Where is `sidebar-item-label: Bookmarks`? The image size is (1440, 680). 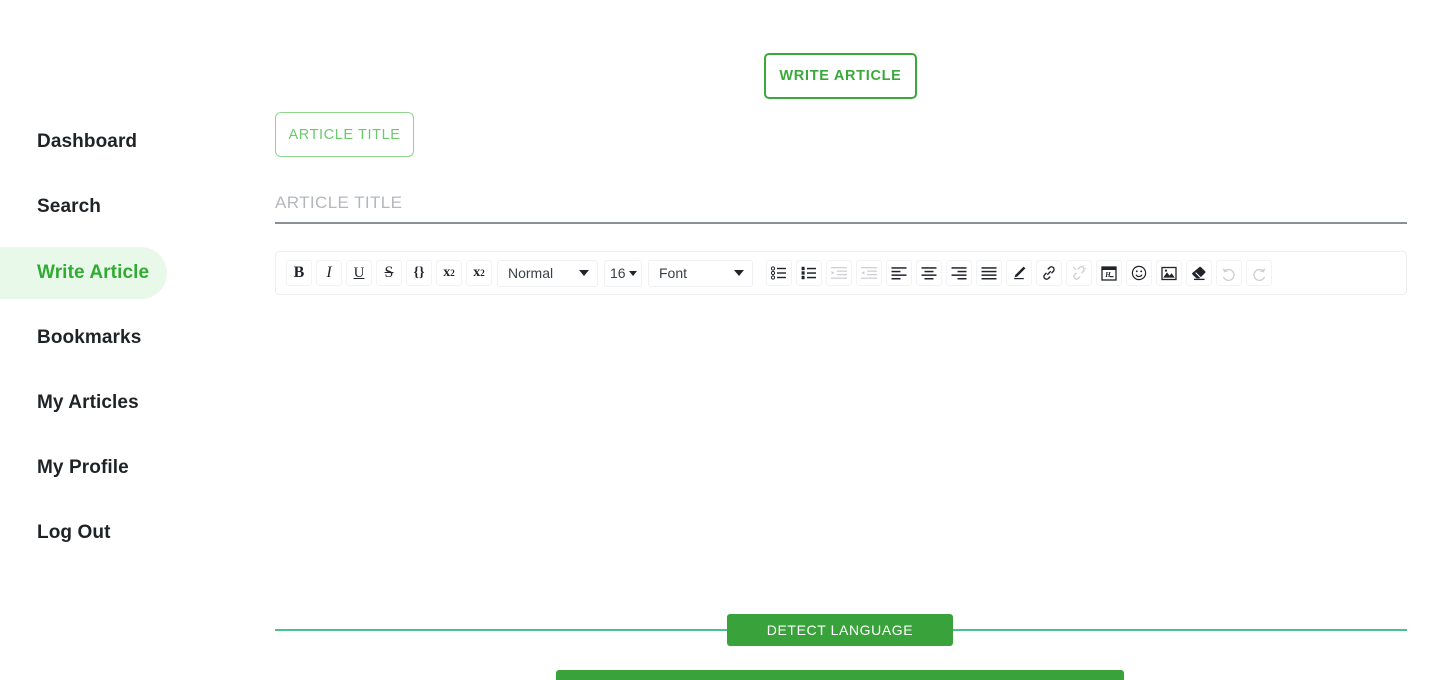 sidebar-item-label: Bookmarks is located at coordinates (89, 337).